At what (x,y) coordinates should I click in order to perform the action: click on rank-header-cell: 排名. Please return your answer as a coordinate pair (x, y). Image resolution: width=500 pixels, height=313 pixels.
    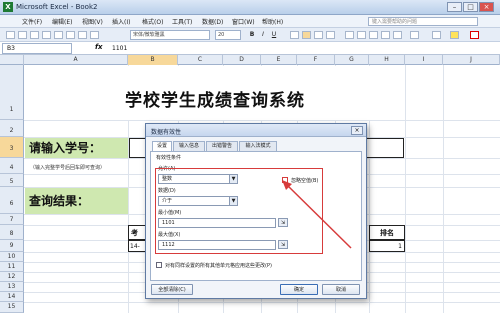
    Looking at the image, I should click on (387, 232).